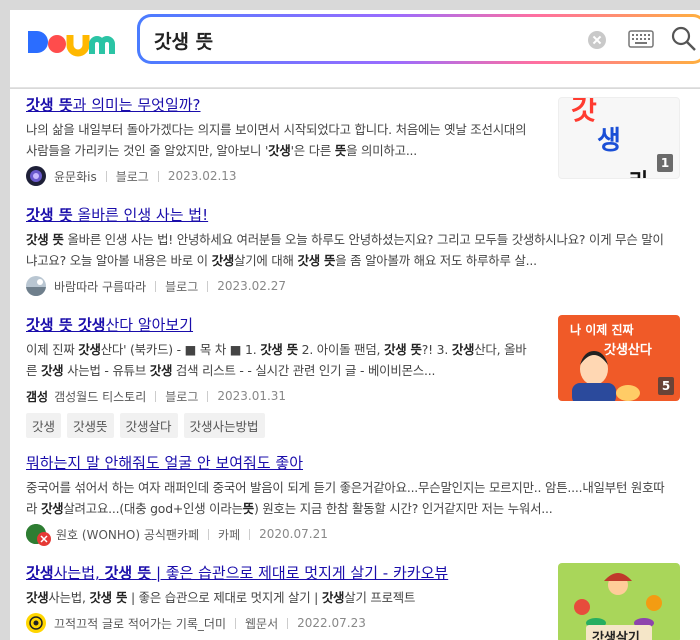  Describe the element at coordinates (224, 425) in the screenshot. I see `tag-chip: 갓생사는방법` at that location.